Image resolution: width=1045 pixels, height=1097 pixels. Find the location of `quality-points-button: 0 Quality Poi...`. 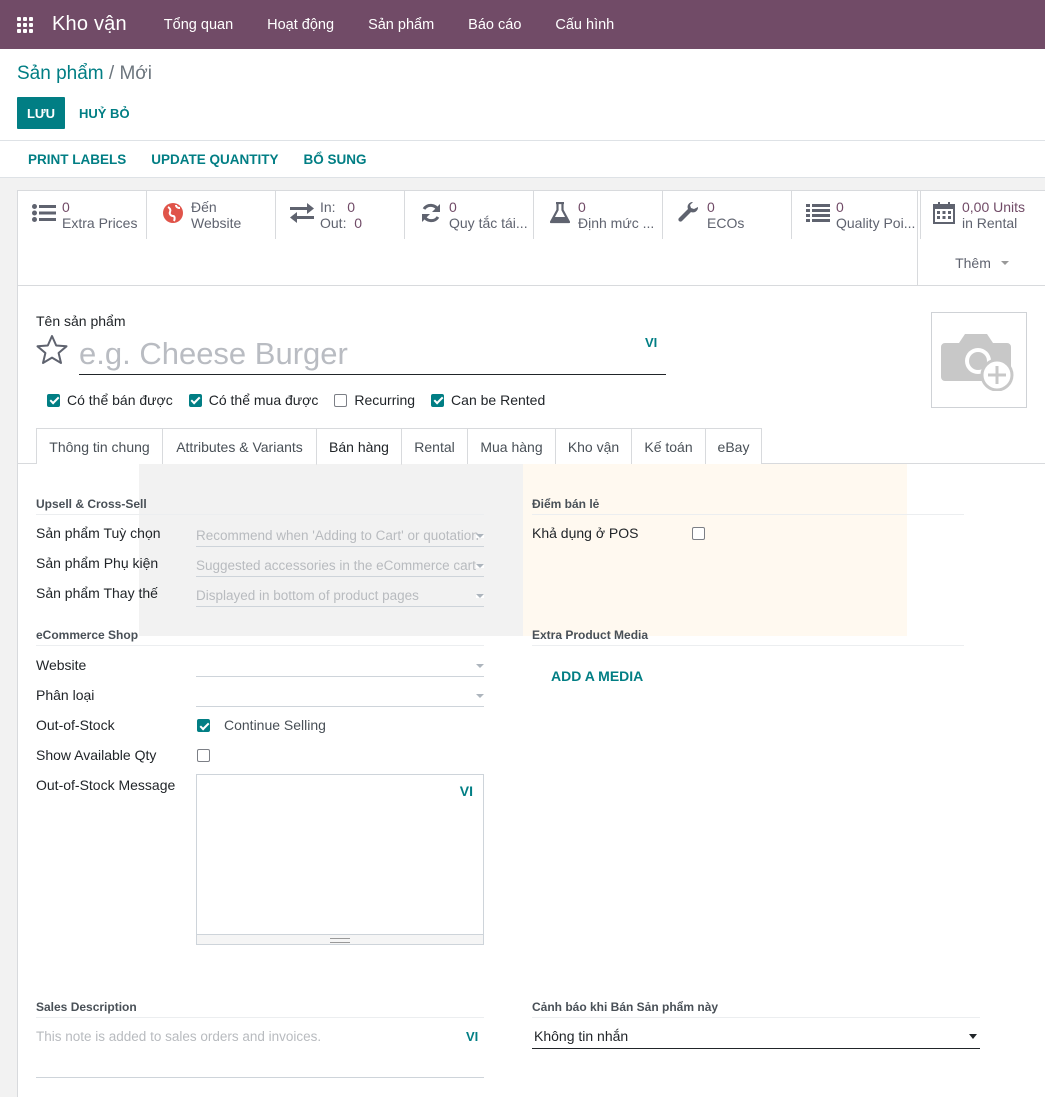

quality-points-button: 0 Quality Poi... is located at coordinates (856, 215).